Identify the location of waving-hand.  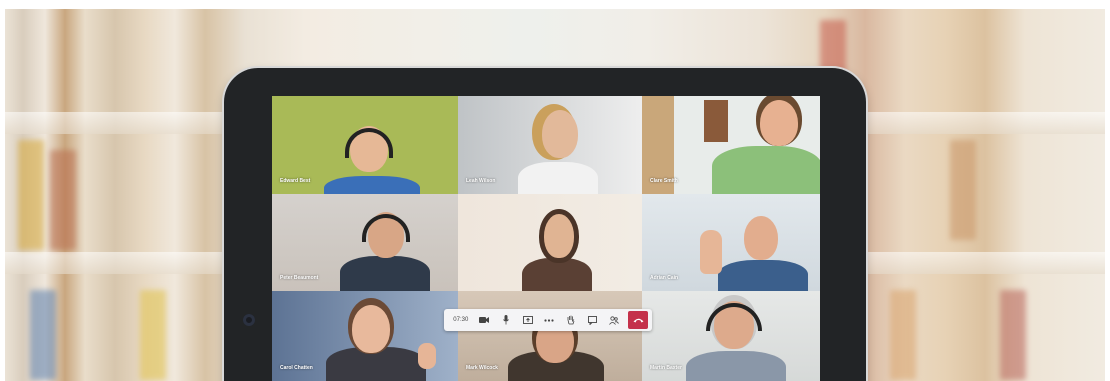
(711, 252).